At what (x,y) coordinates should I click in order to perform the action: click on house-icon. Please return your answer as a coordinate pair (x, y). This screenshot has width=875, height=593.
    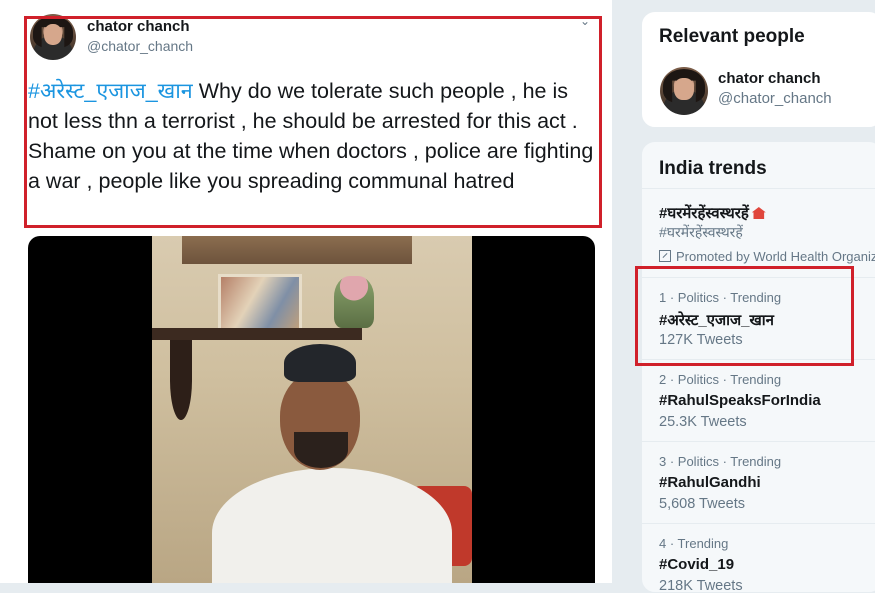
    Looking at the image, I should click on (758, 213).